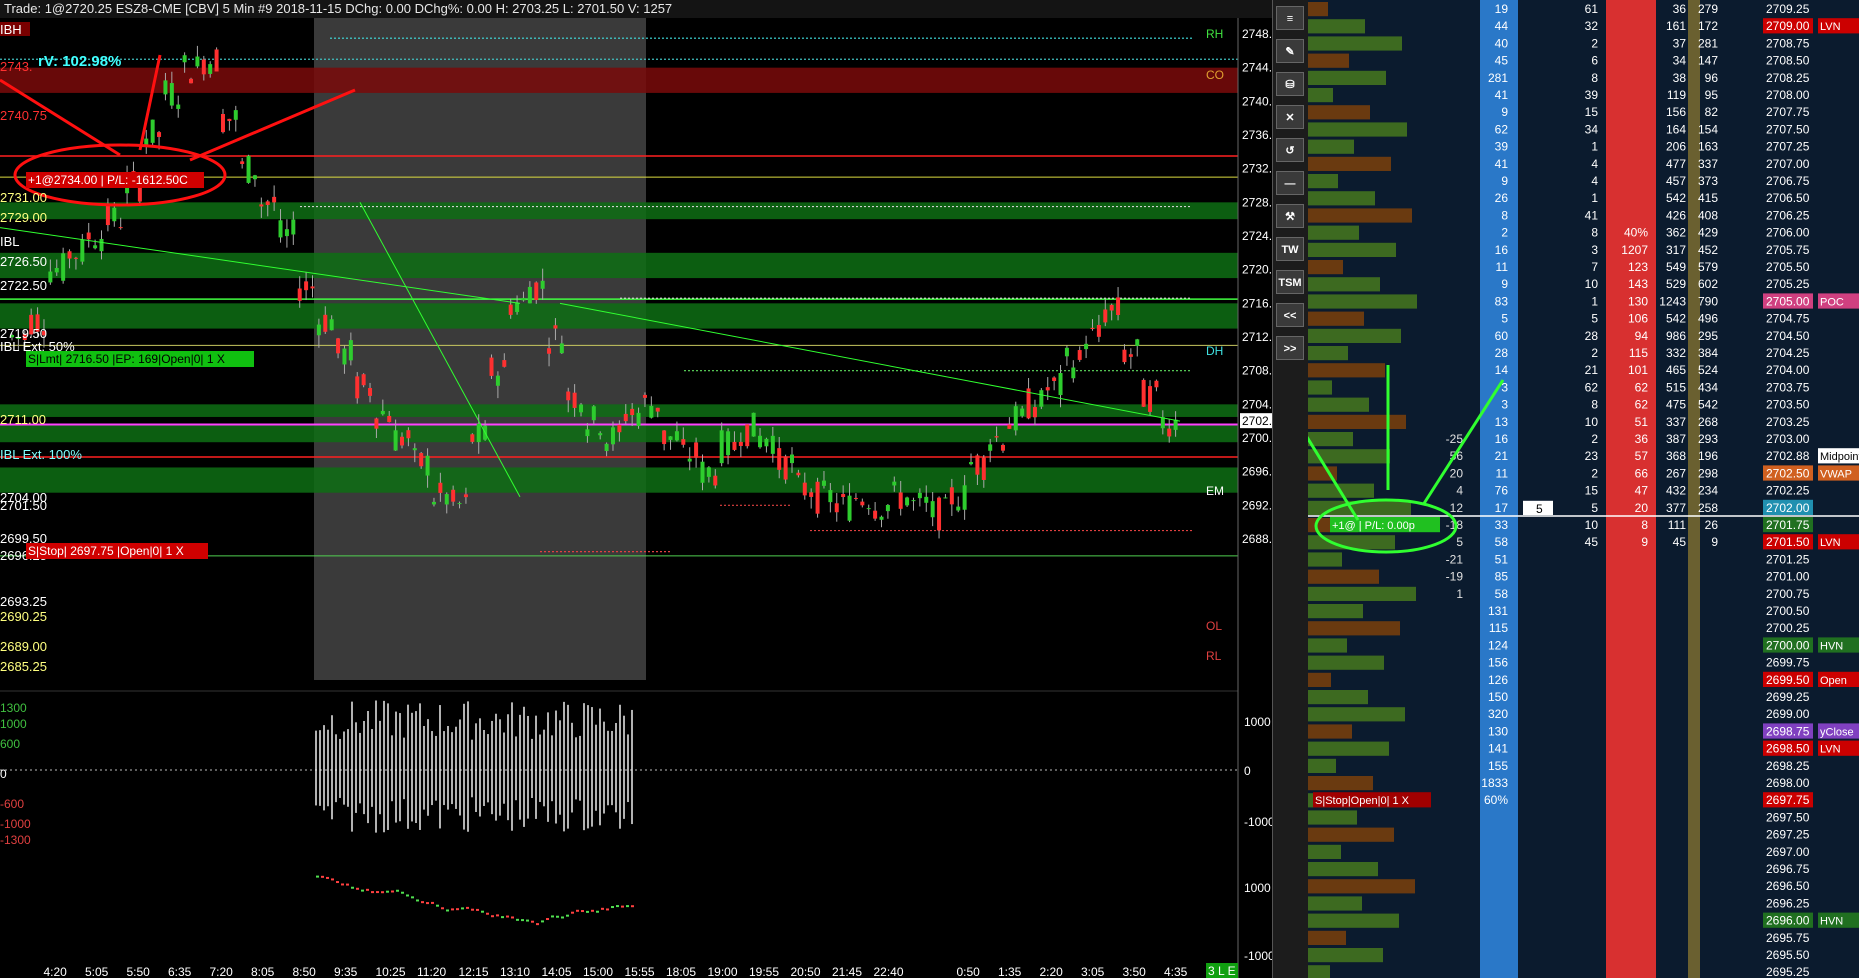  I want to click on dom-level-tag: yClose, so click(1837, 732).